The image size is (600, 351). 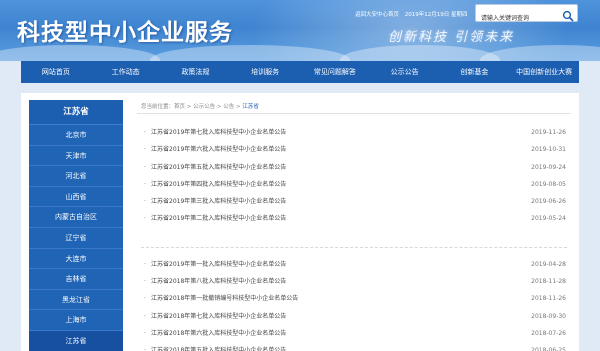 I want to click on nav-training: 培训服务, so click(x=265, y=72).